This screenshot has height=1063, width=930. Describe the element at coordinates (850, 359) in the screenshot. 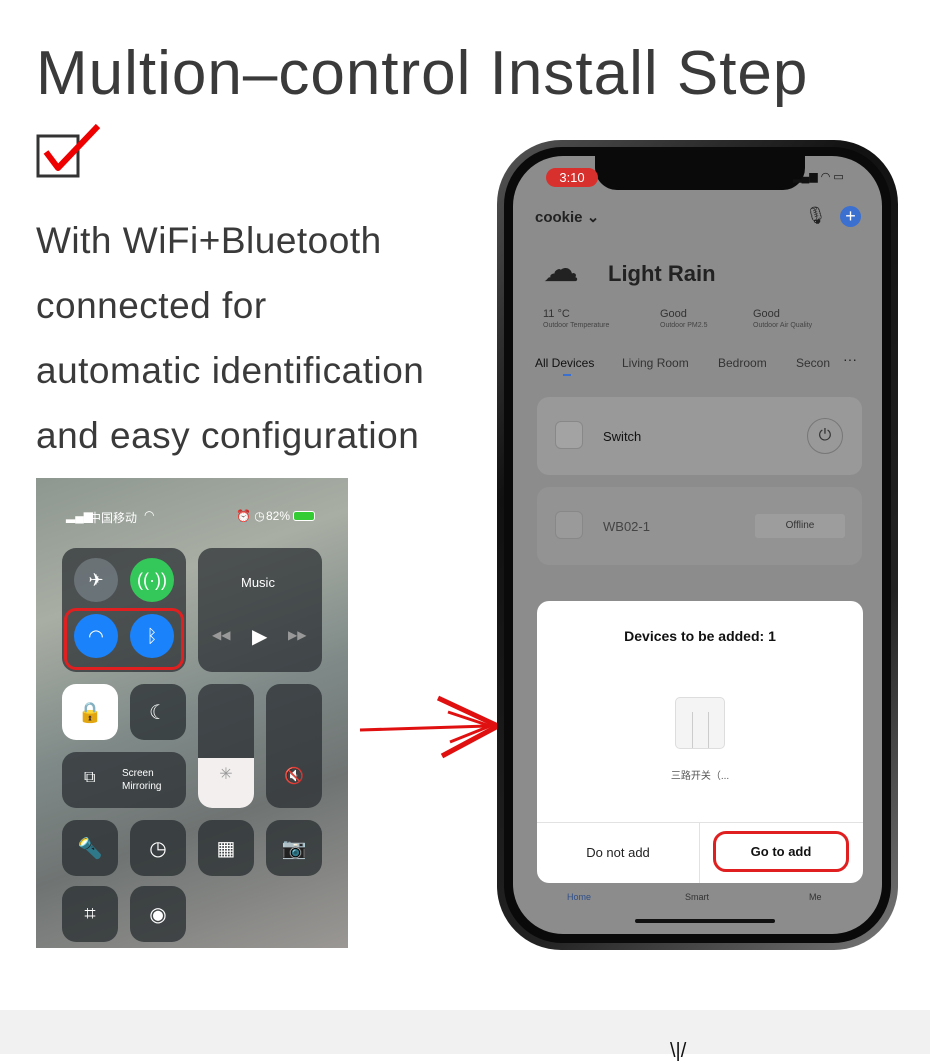

I see `more-tabs-icon: ···` at that location.